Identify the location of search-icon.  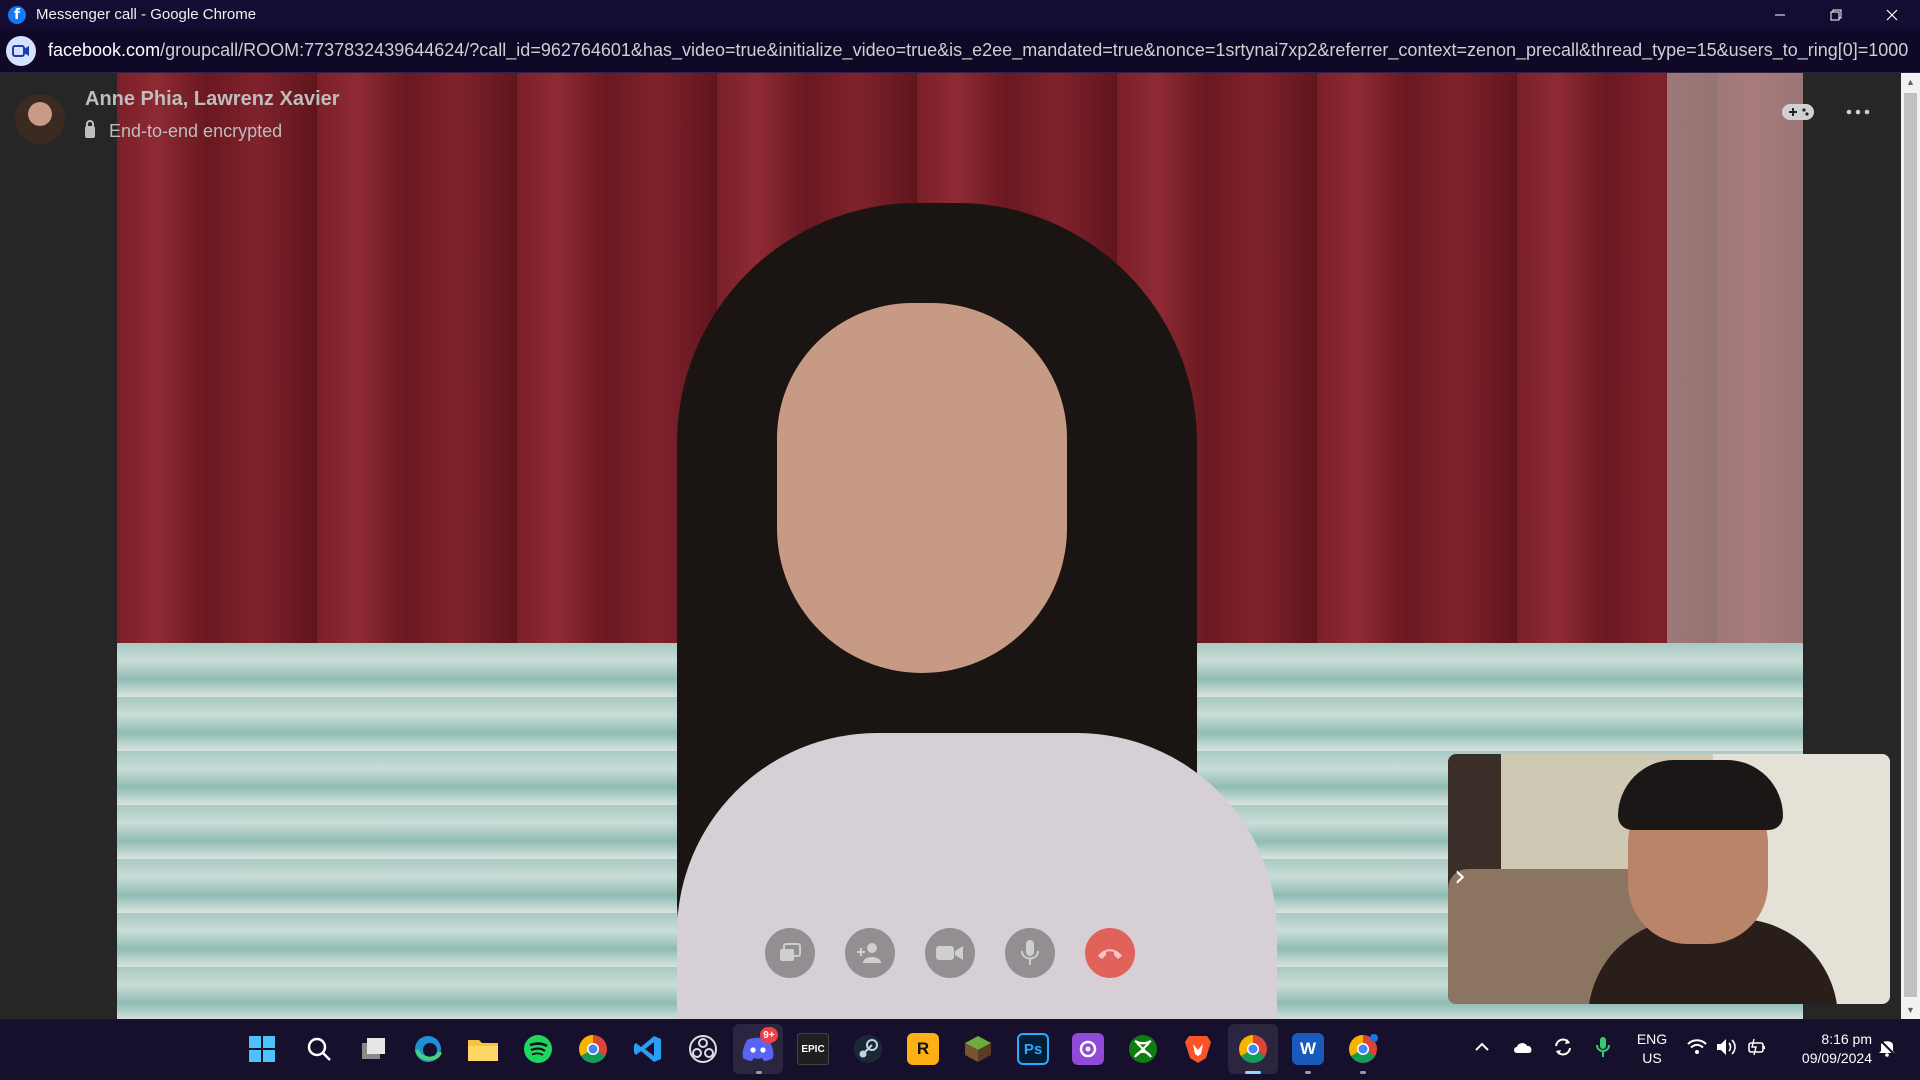
(319, 1049).